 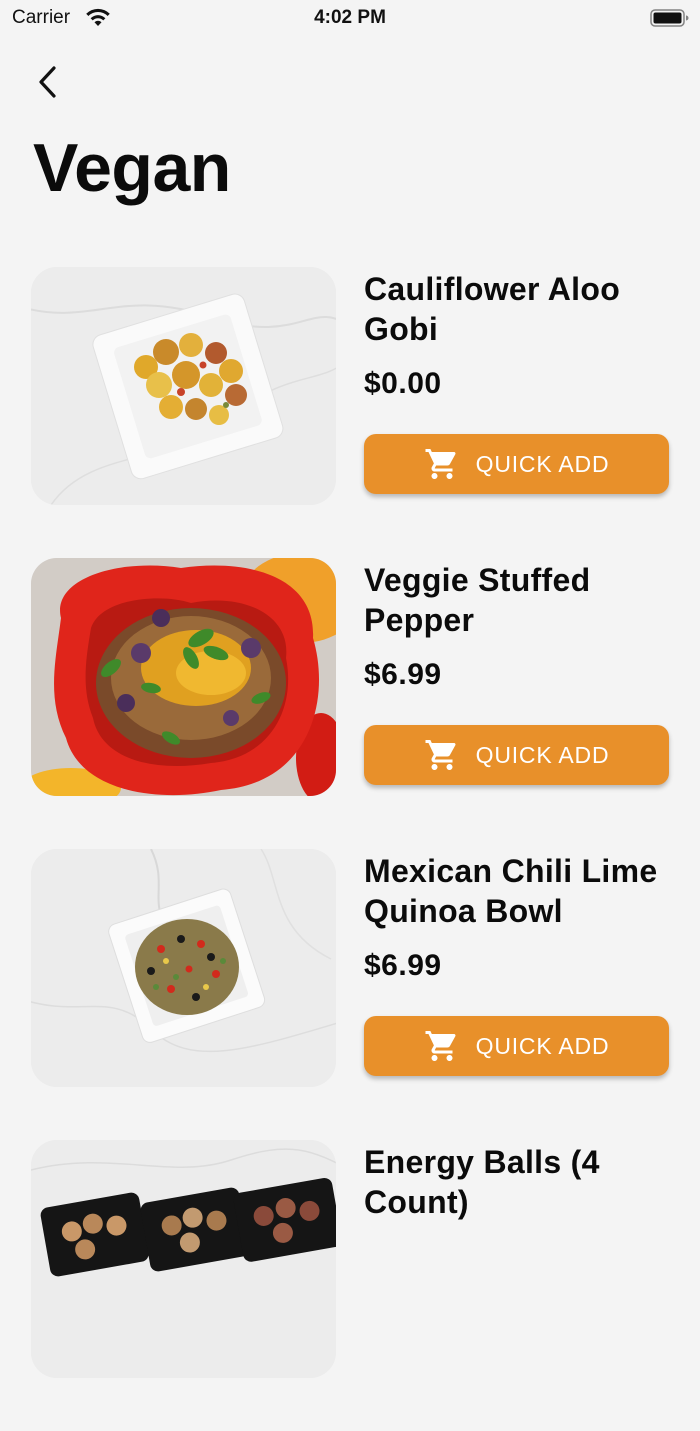 I want to click on back-button, so click(x=48, y=82).